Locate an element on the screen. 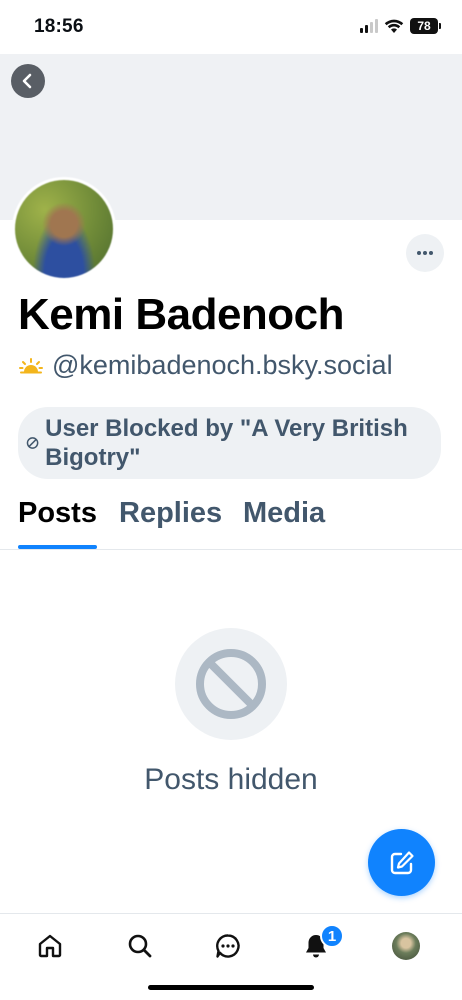  signal-icon is located at coordinates (369, 26).